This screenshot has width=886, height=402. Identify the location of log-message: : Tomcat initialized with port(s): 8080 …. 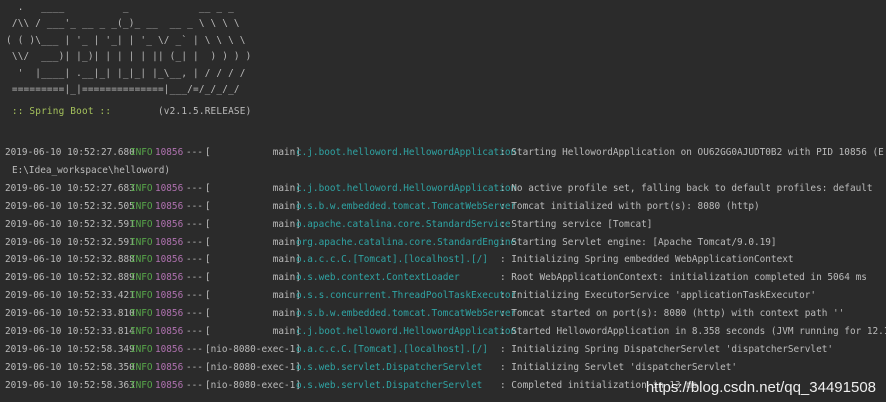
(630, 206).